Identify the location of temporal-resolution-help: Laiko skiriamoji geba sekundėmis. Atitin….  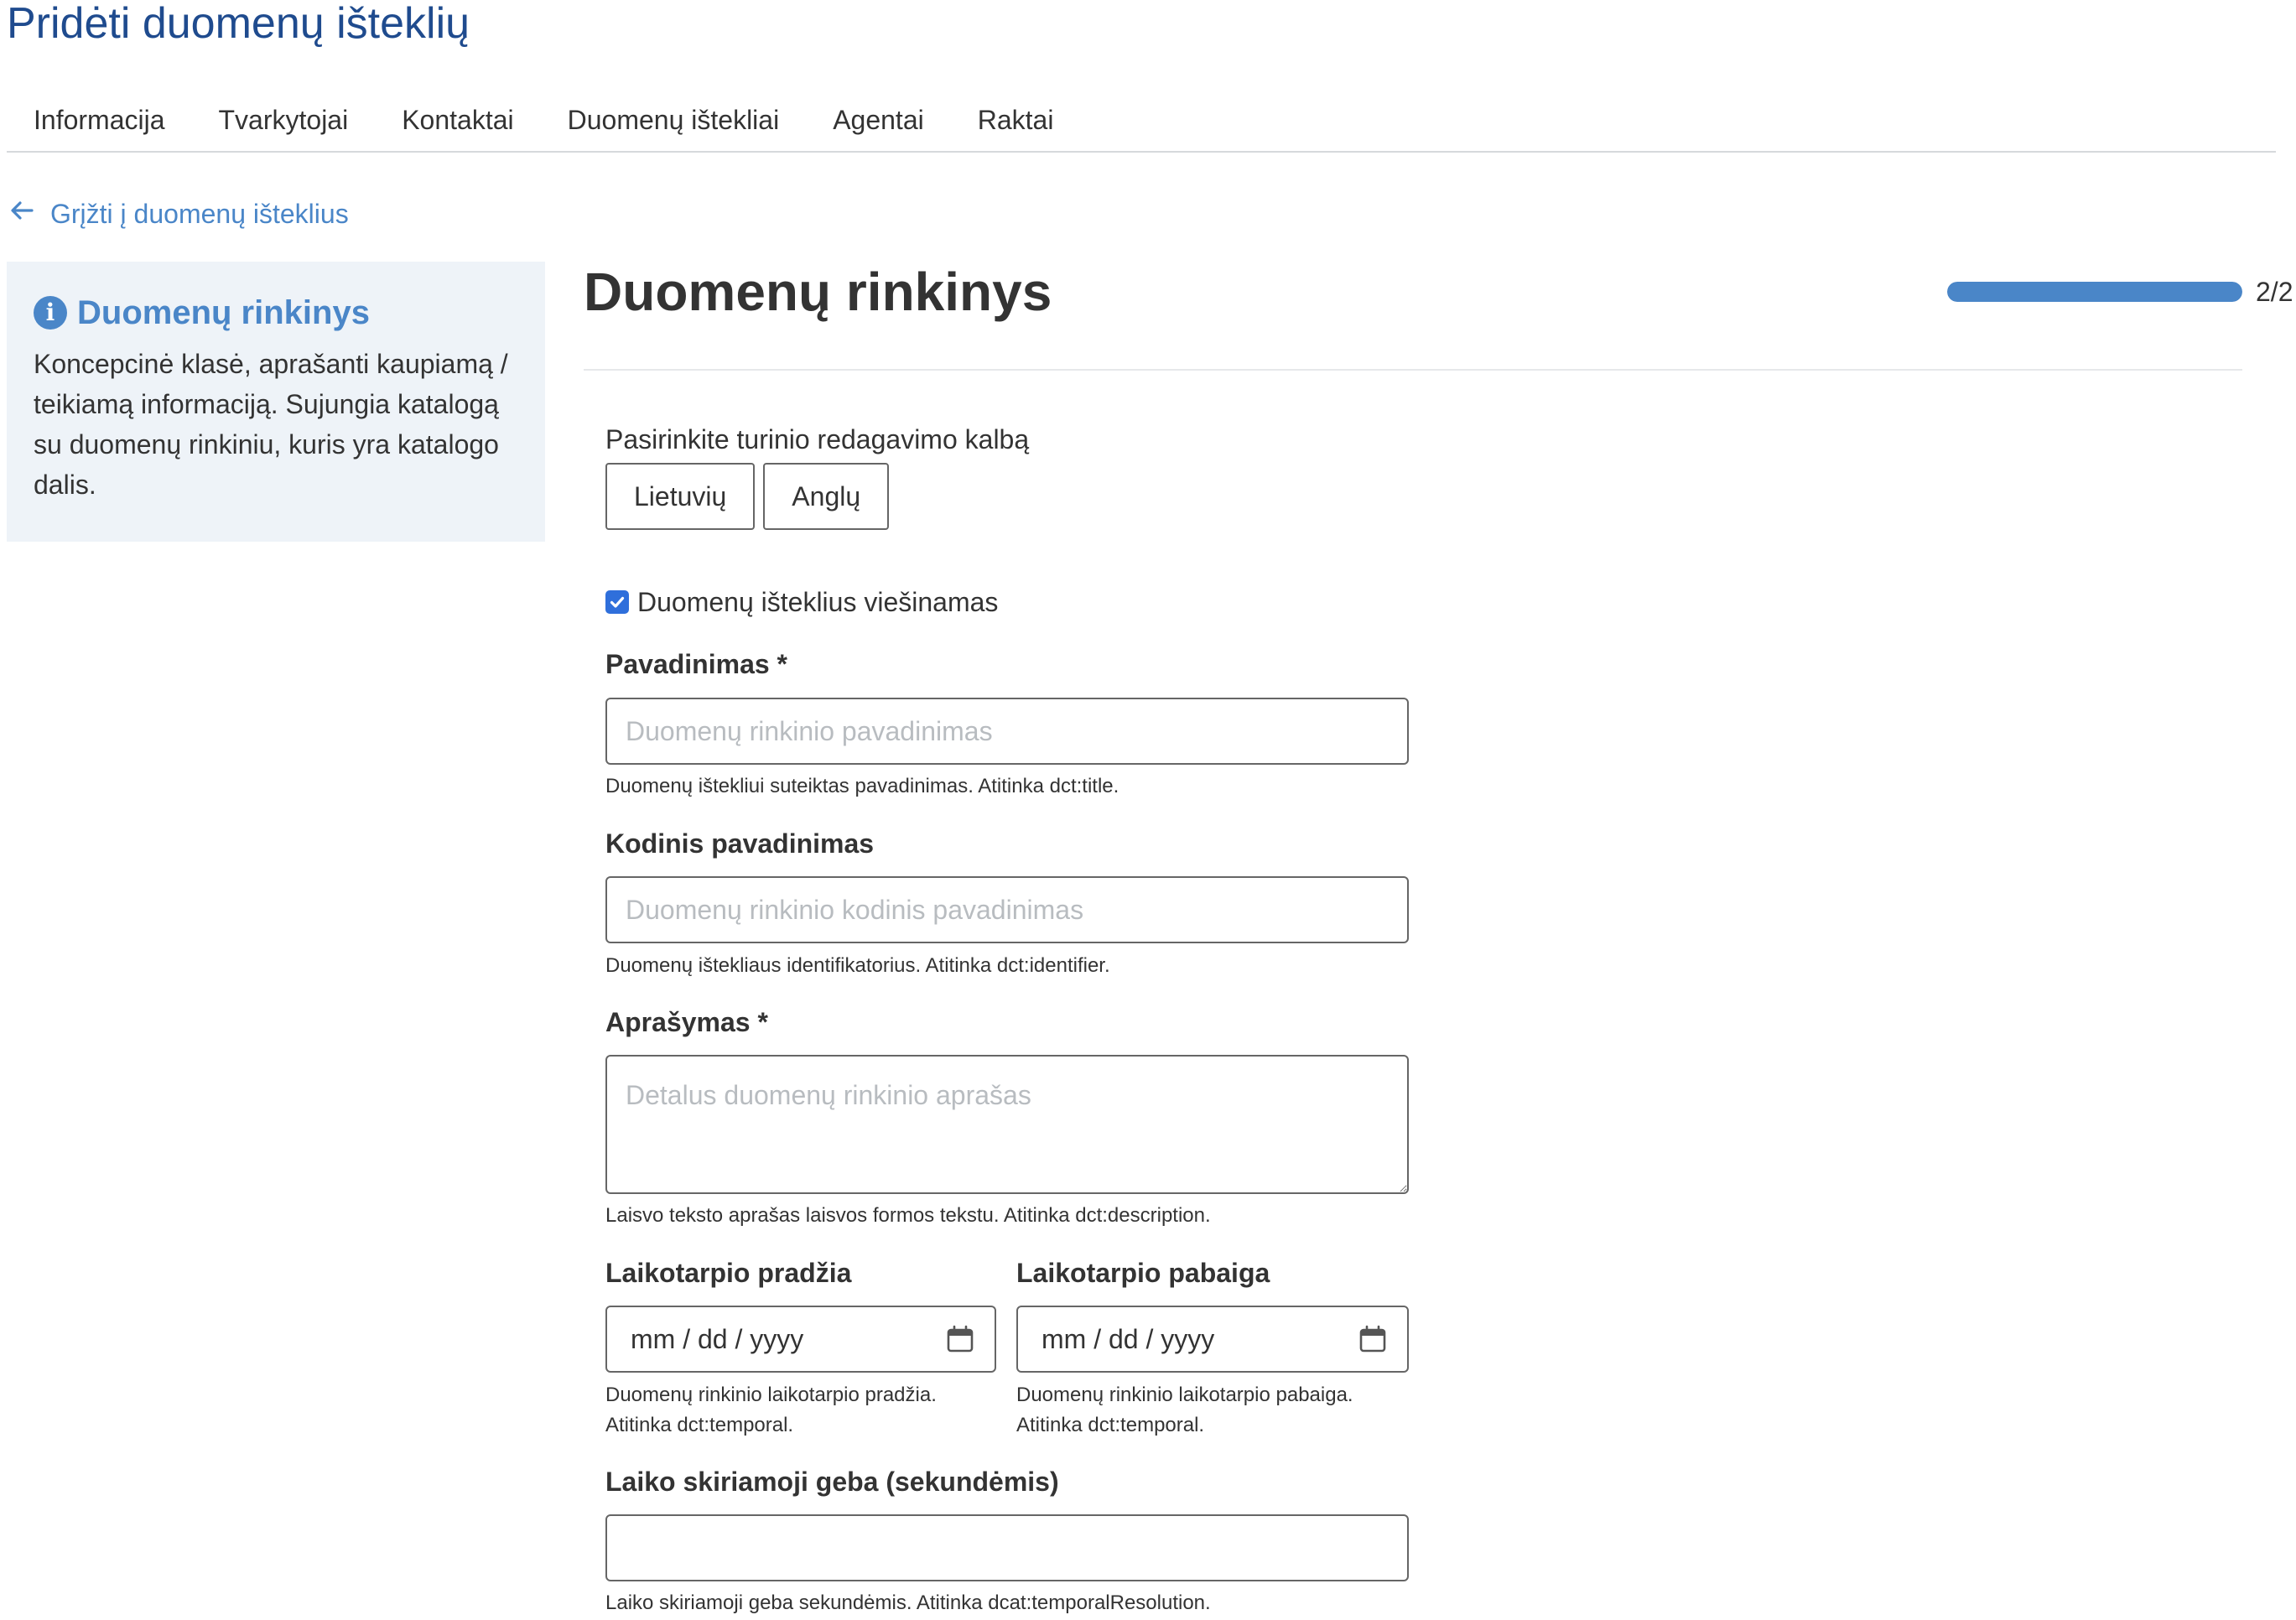
(908, 1603).